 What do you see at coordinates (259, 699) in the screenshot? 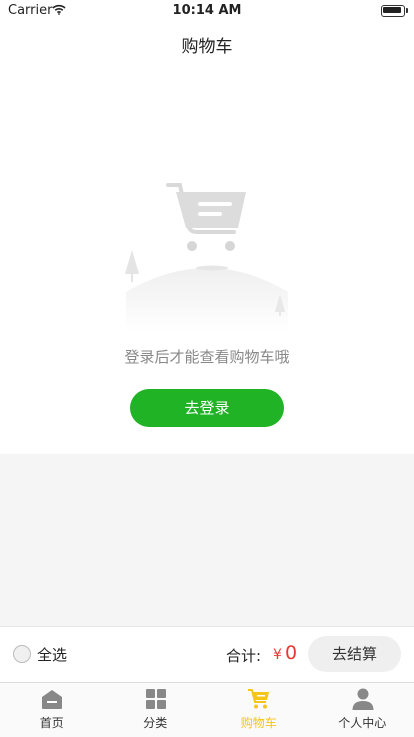
I see `cart-icon` at bounding box center [259, 699].